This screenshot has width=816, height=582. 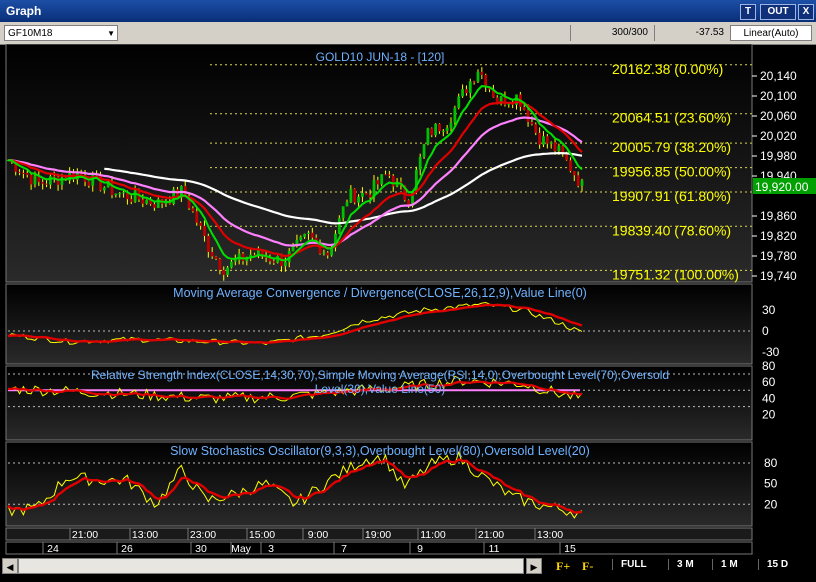 I want to click on date-axis-label: 3, so click(x=271, y=549).